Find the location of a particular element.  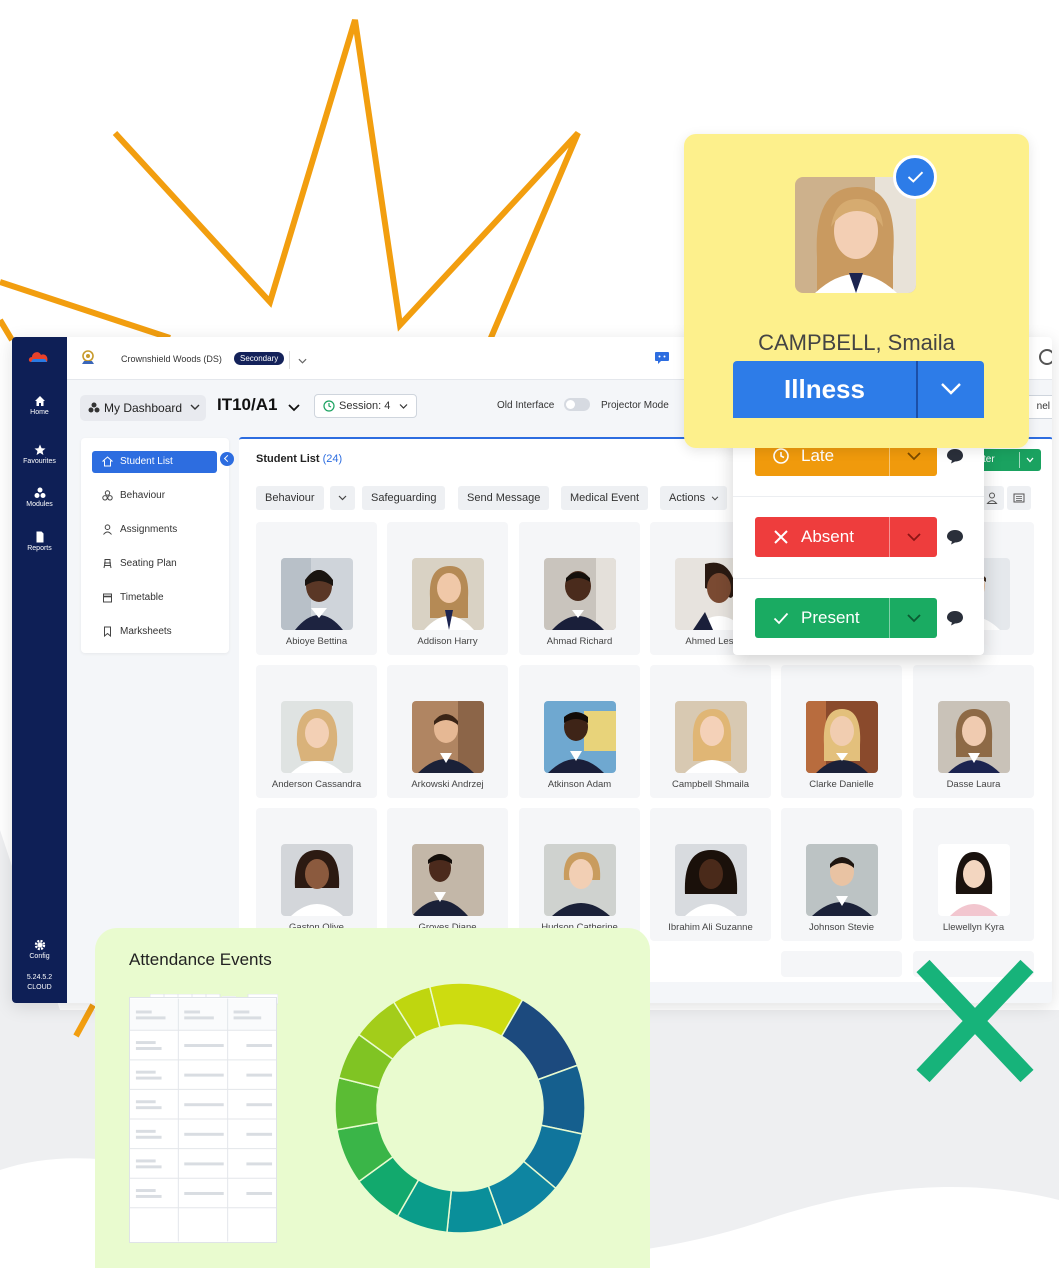

school-type-badge: Secondary is located at coordinates (259, 358).